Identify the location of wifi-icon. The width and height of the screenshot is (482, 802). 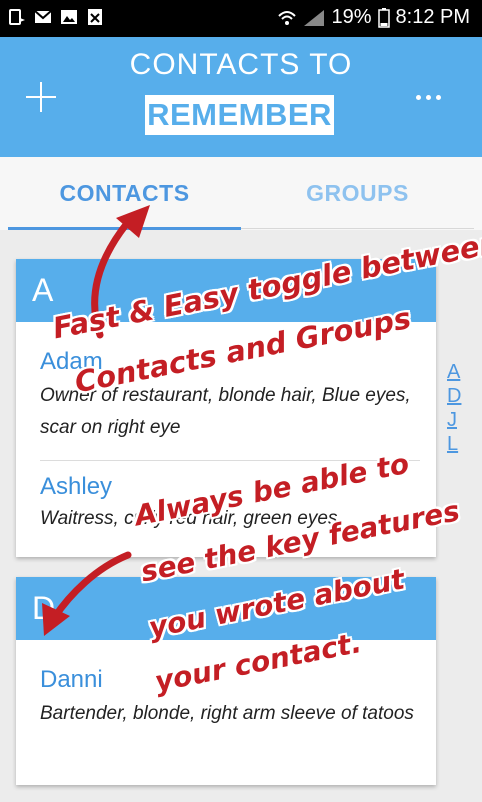
(287, 17).